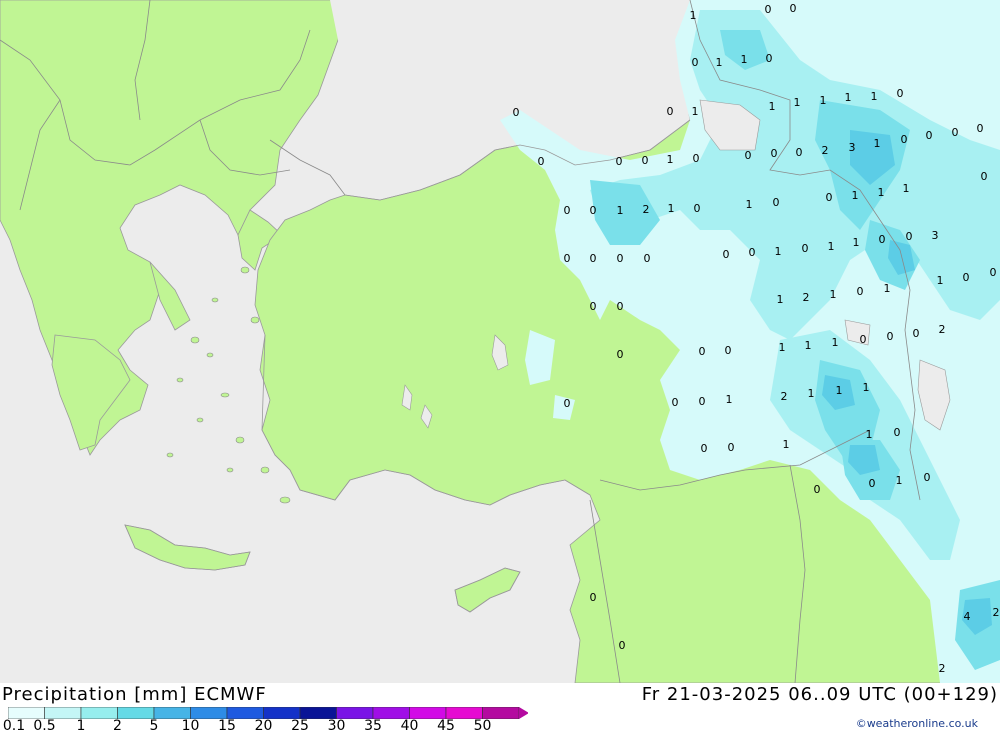 The image size is (1000, 734). I want to click on forecast-time: Fr 21-03-2025 06..09 UTC (00+129), so click(819, 694).